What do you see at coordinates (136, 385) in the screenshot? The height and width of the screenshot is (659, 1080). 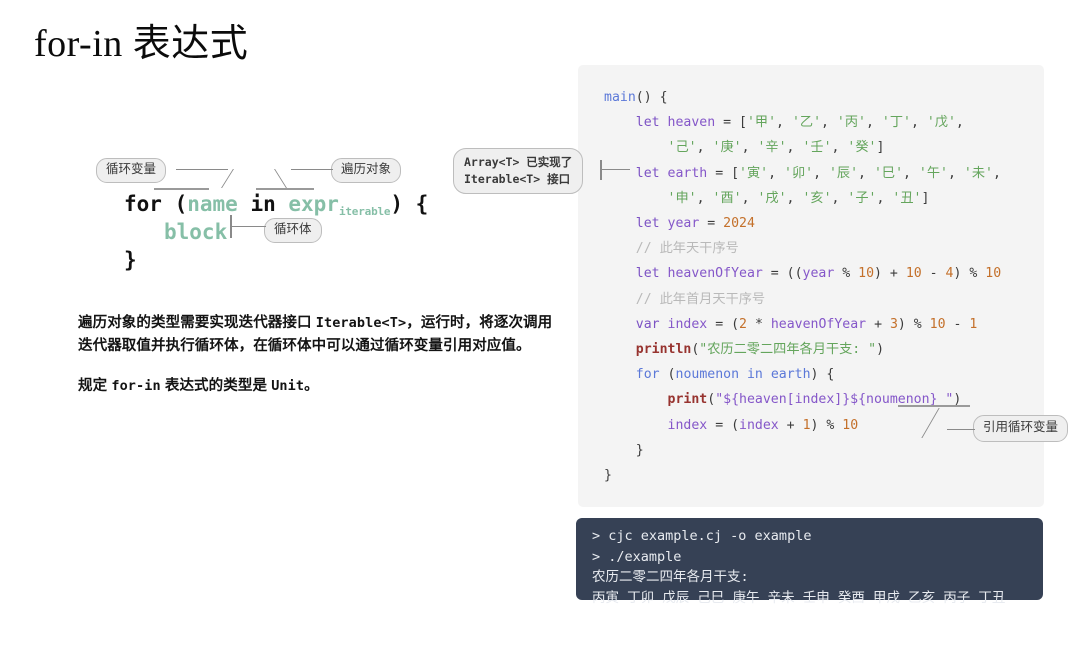 I see `explanation-p2-code-forin: for-in` at bounding box center [136, 385].